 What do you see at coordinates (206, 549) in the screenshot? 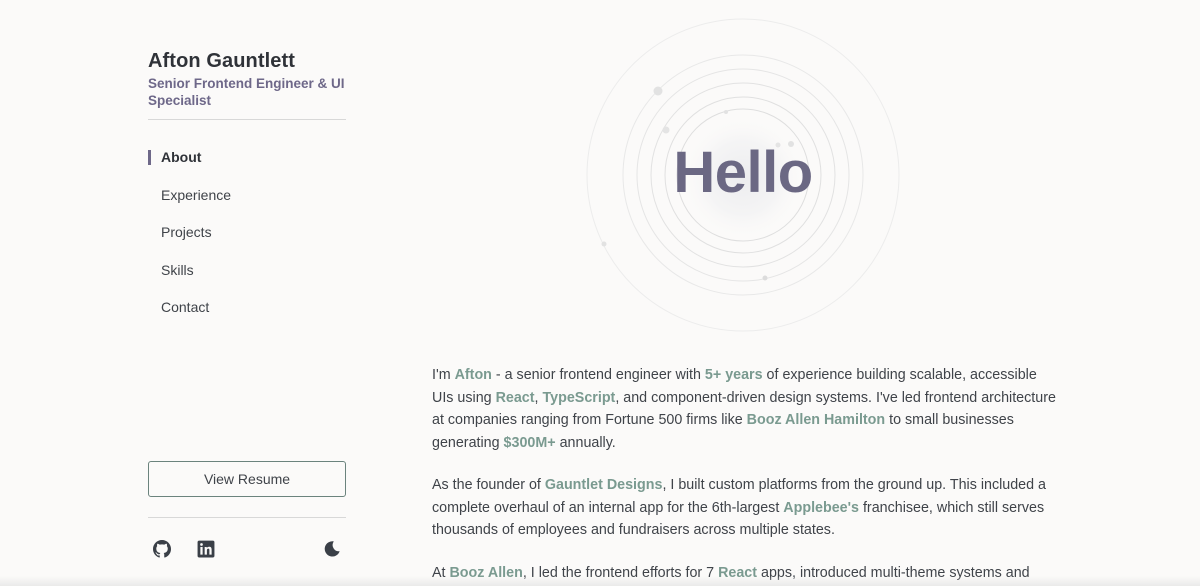
I see `linkedin-icon` at bounding box center [206, 549].